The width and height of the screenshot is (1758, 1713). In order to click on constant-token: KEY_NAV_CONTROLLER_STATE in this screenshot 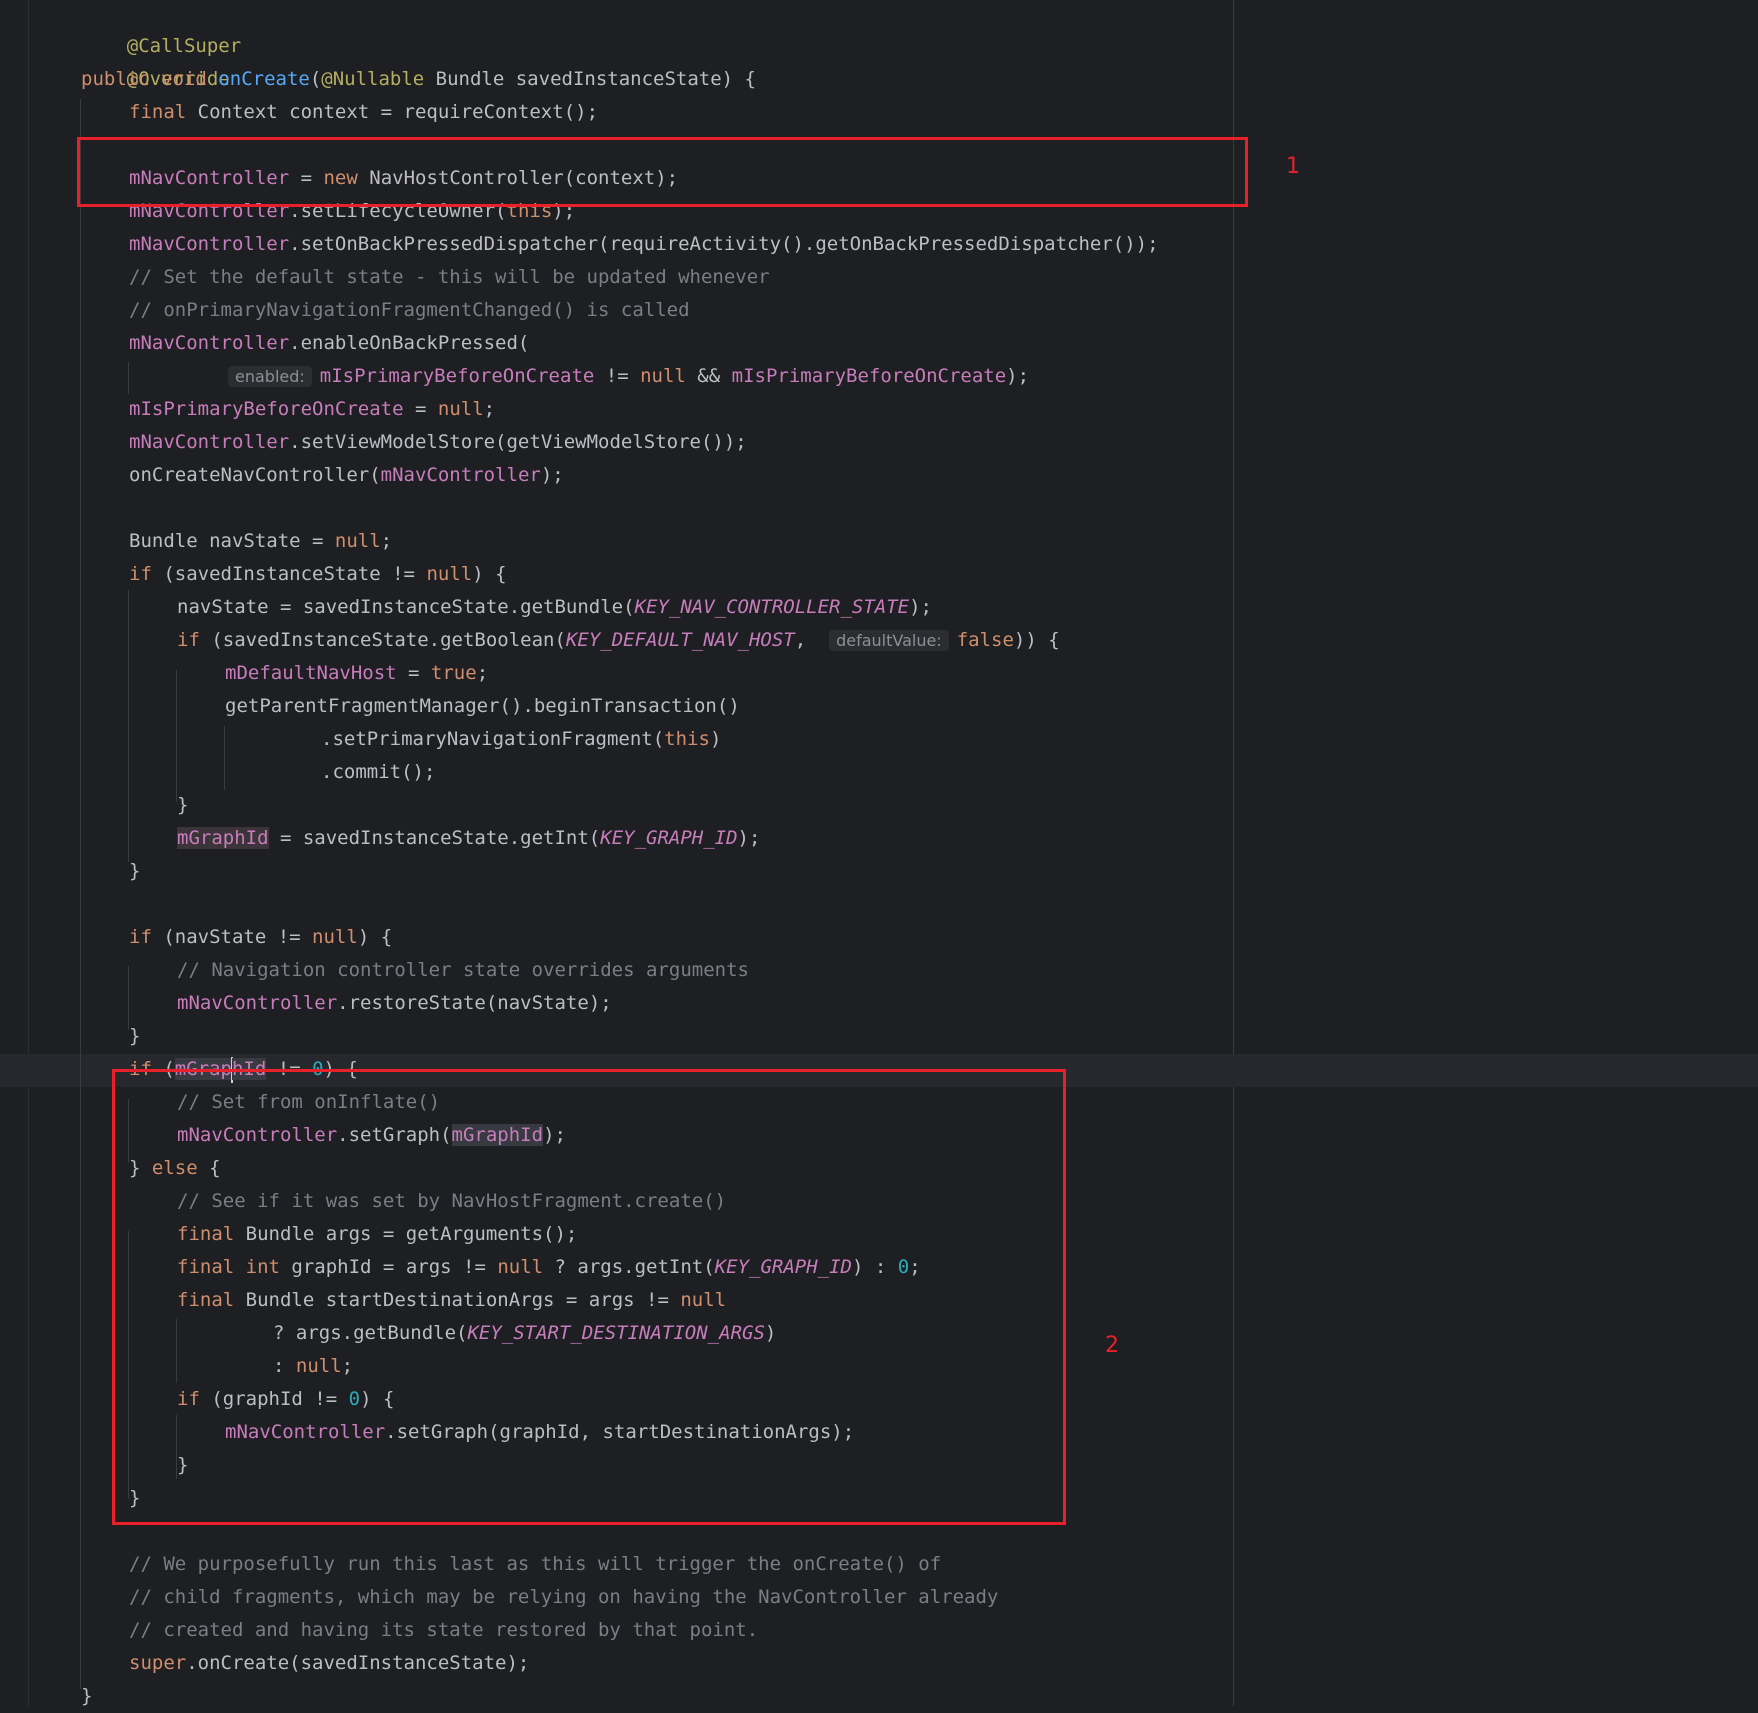, I will do `click(772, 607)`.